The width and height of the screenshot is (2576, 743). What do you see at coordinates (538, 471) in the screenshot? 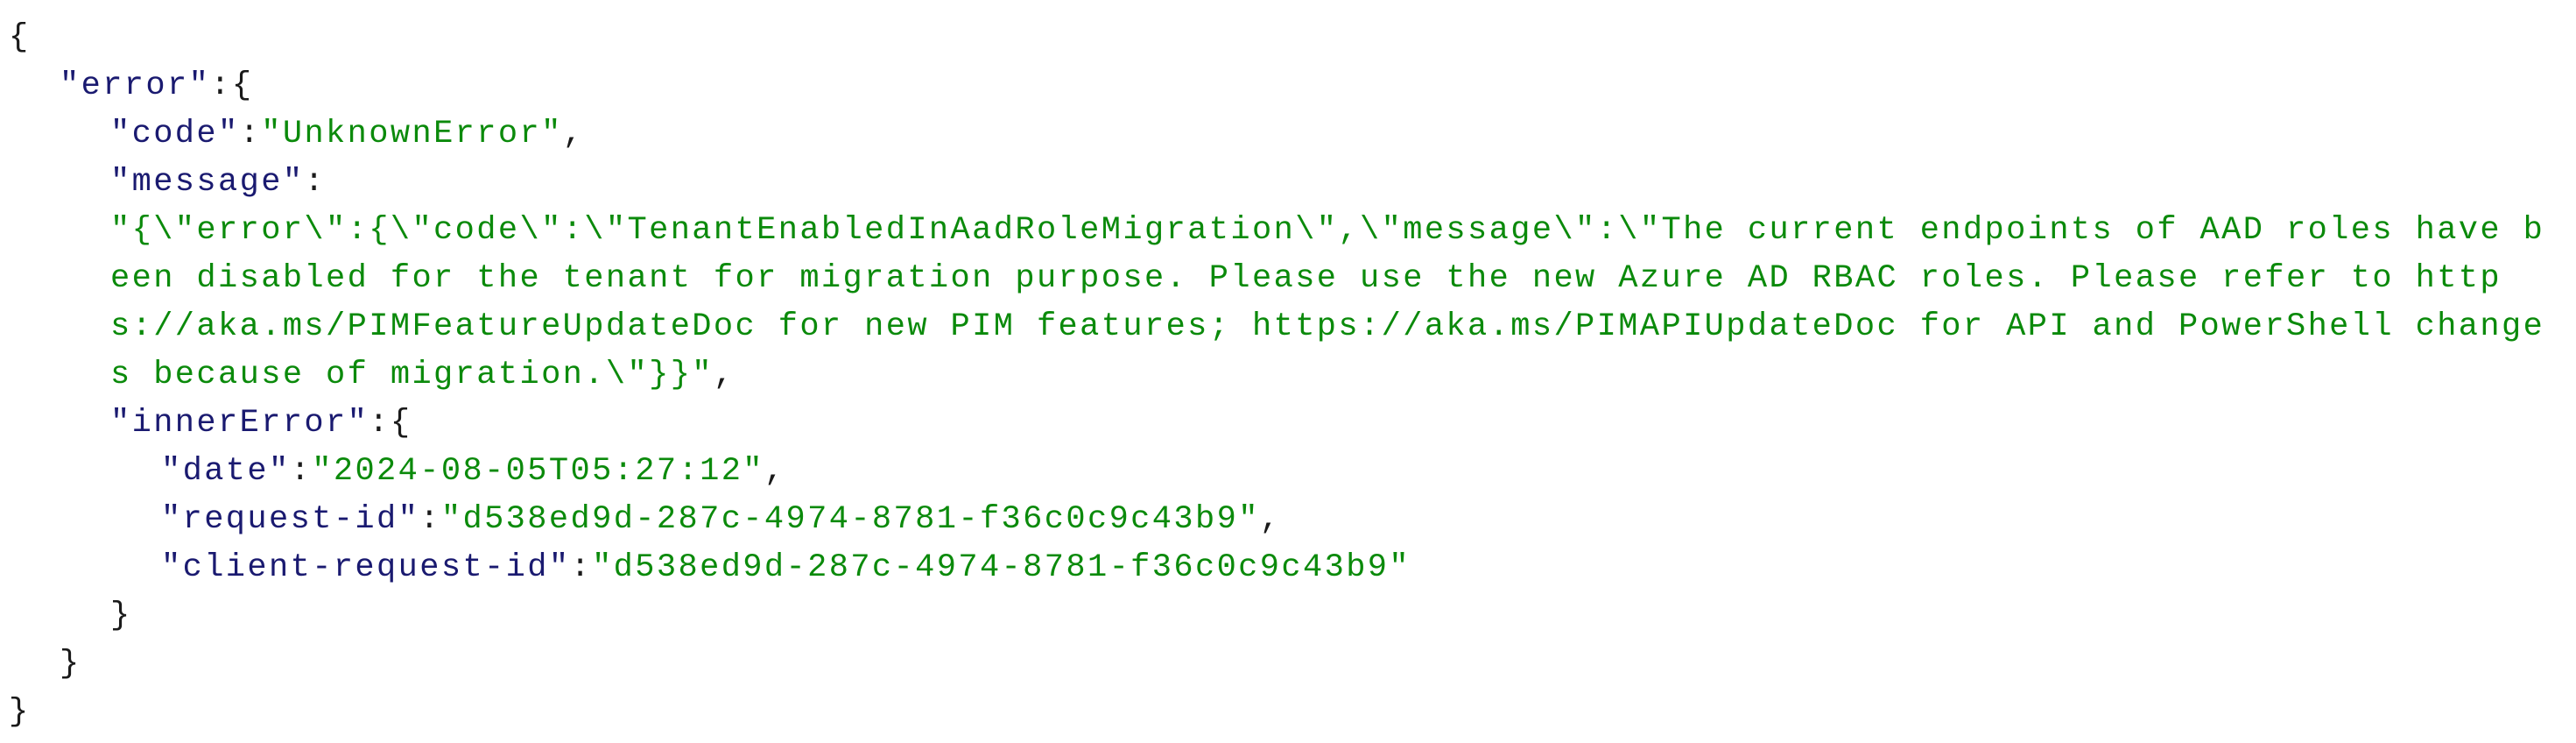
I see `date-value: "2024-08-05T05:27:12"` at bounding box center [538, 471].